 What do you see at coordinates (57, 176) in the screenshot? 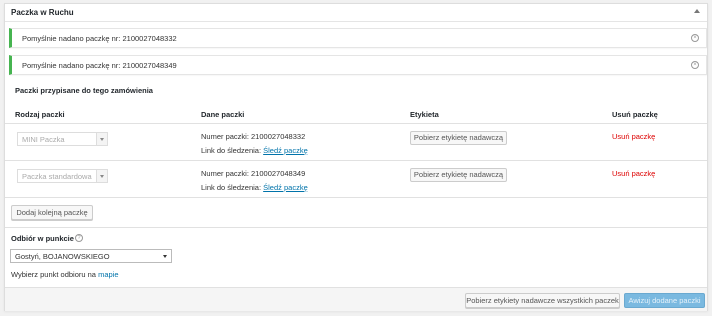
I see `package-type-value: Paczka standardowa` at bounding box center [57, 176].